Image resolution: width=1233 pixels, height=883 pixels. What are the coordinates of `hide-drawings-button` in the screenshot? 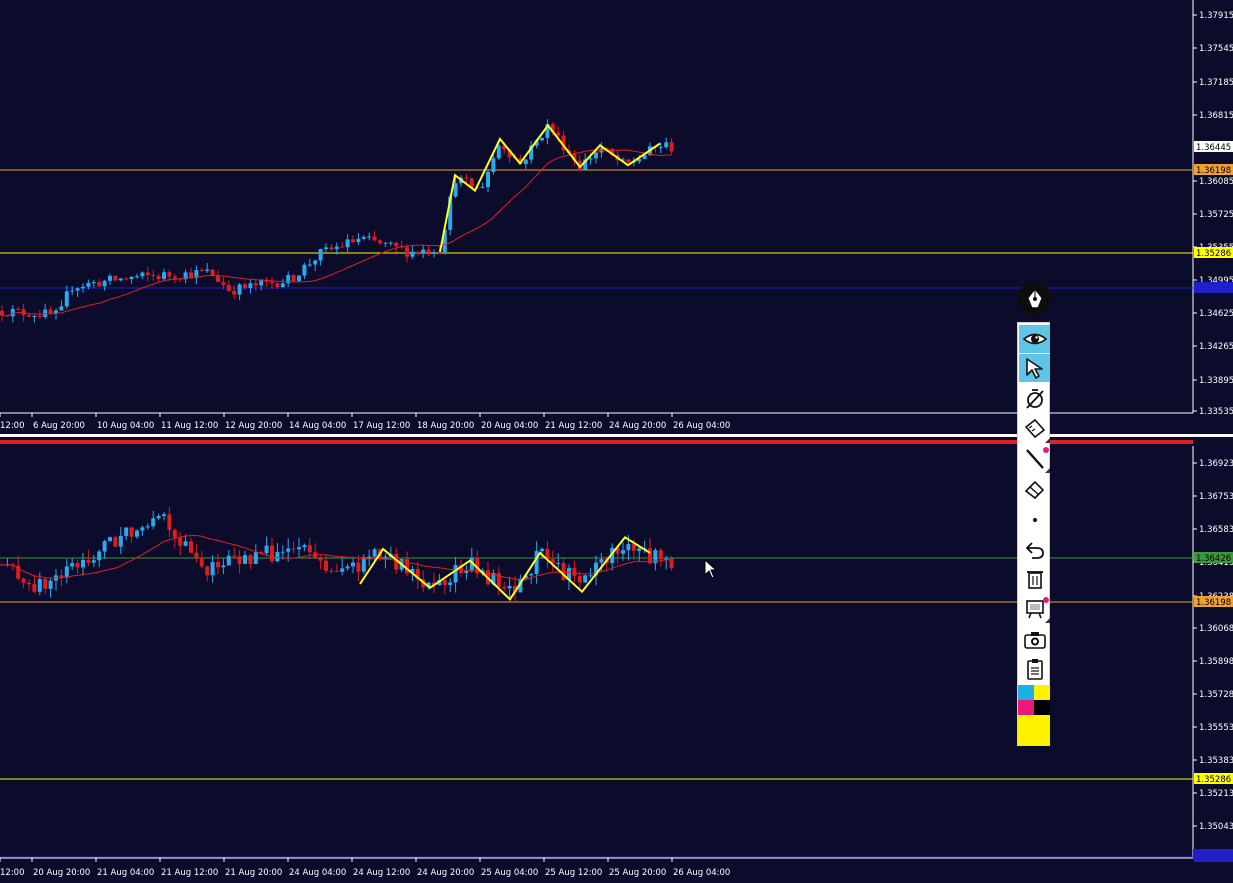 It's located at (1034, 399).